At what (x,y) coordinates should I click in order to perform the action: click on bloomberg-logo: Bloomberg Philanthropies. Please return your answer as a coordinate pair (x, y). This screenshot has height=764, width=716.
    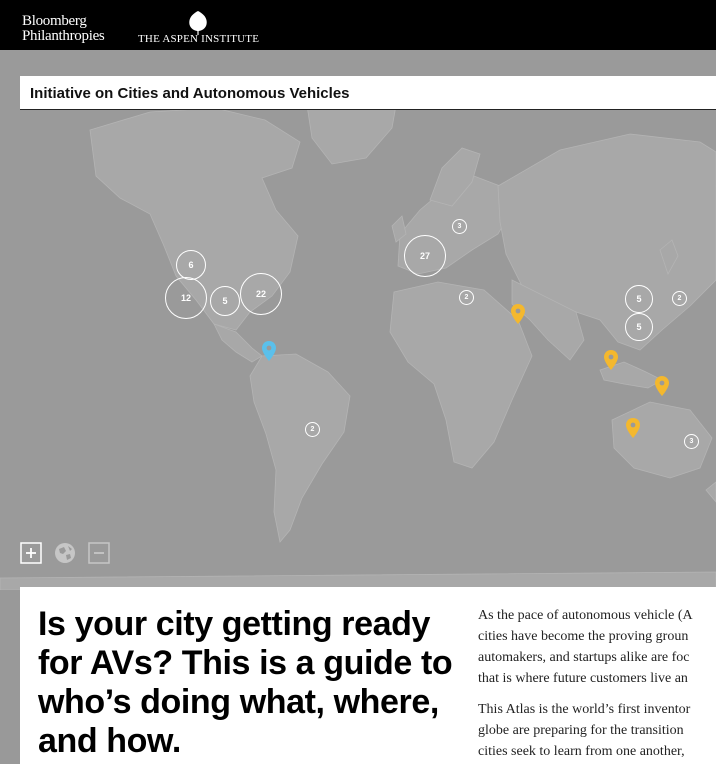
    Looking at the image, I should click on (63, 28).